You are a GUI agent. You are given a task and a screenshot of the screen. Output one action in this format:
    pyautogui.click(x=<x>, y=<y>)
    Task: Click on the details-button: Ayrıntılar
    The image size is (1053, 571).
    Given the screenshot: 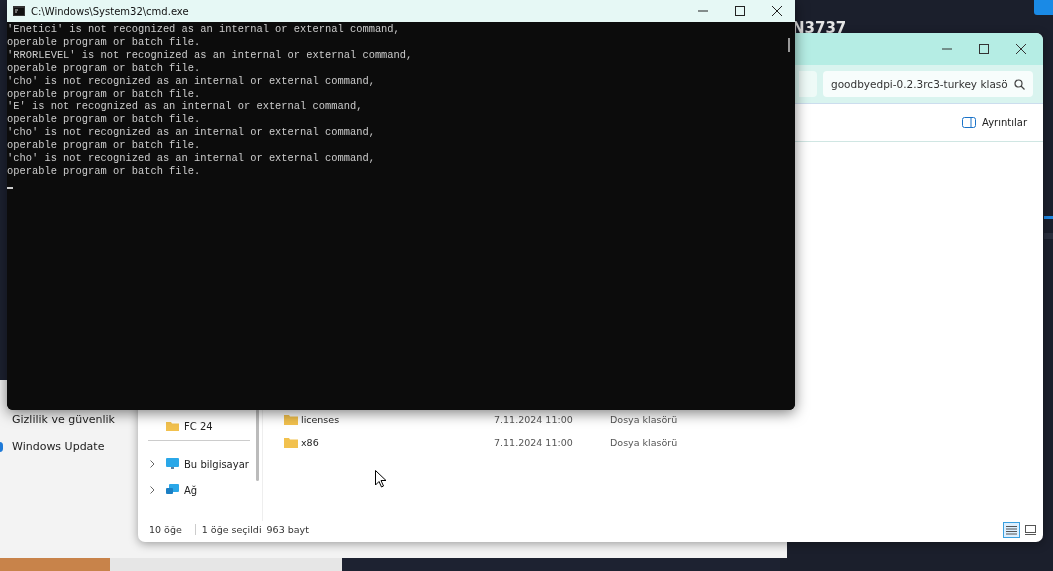 What is the action you would take?
    pyautogui.click(x=994, y=122)
    